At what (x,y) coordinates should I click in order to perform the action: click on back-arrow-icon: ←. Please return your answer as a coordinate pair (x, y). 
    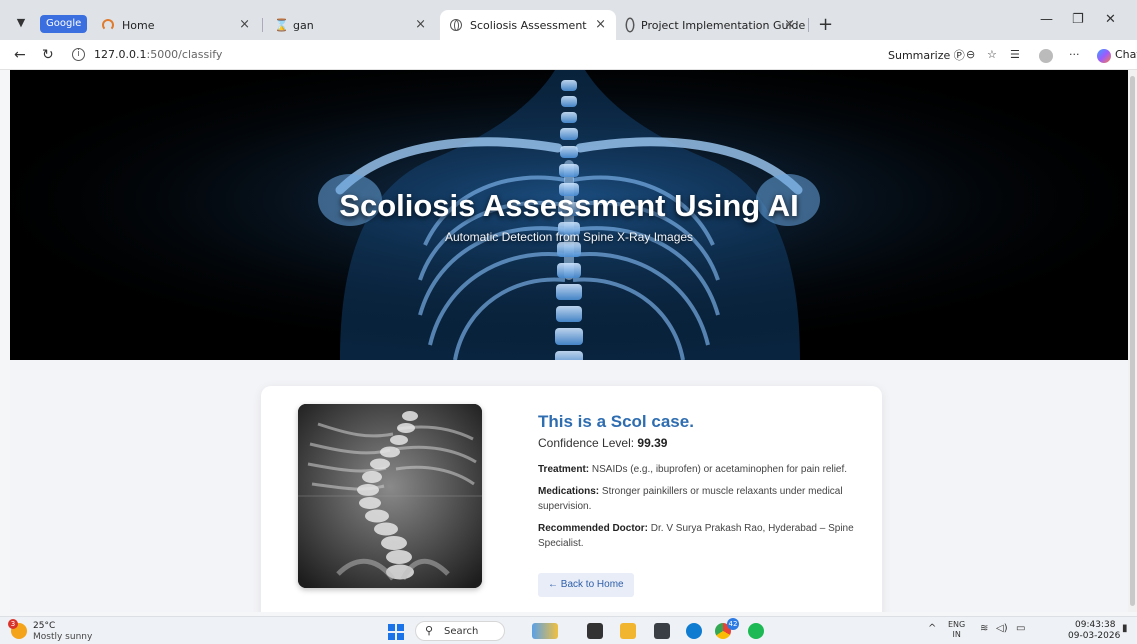
    Looking at the image, I should click on (20, 55).